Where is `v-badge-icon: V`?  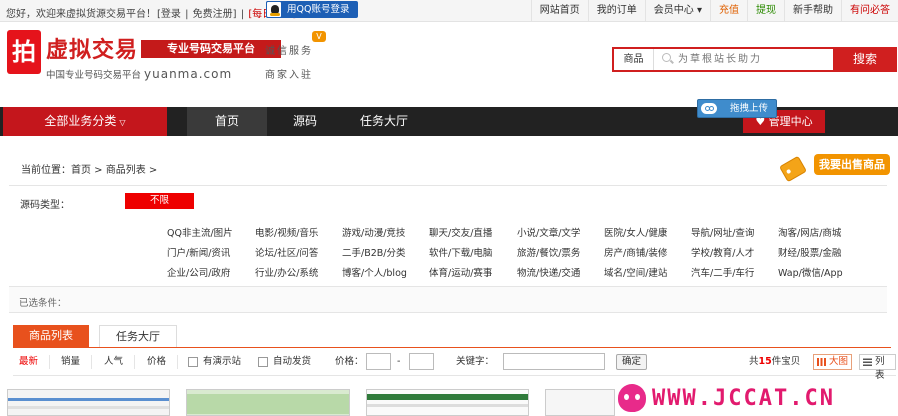 v-badge-icon: V is located at coordinates (319, 36).